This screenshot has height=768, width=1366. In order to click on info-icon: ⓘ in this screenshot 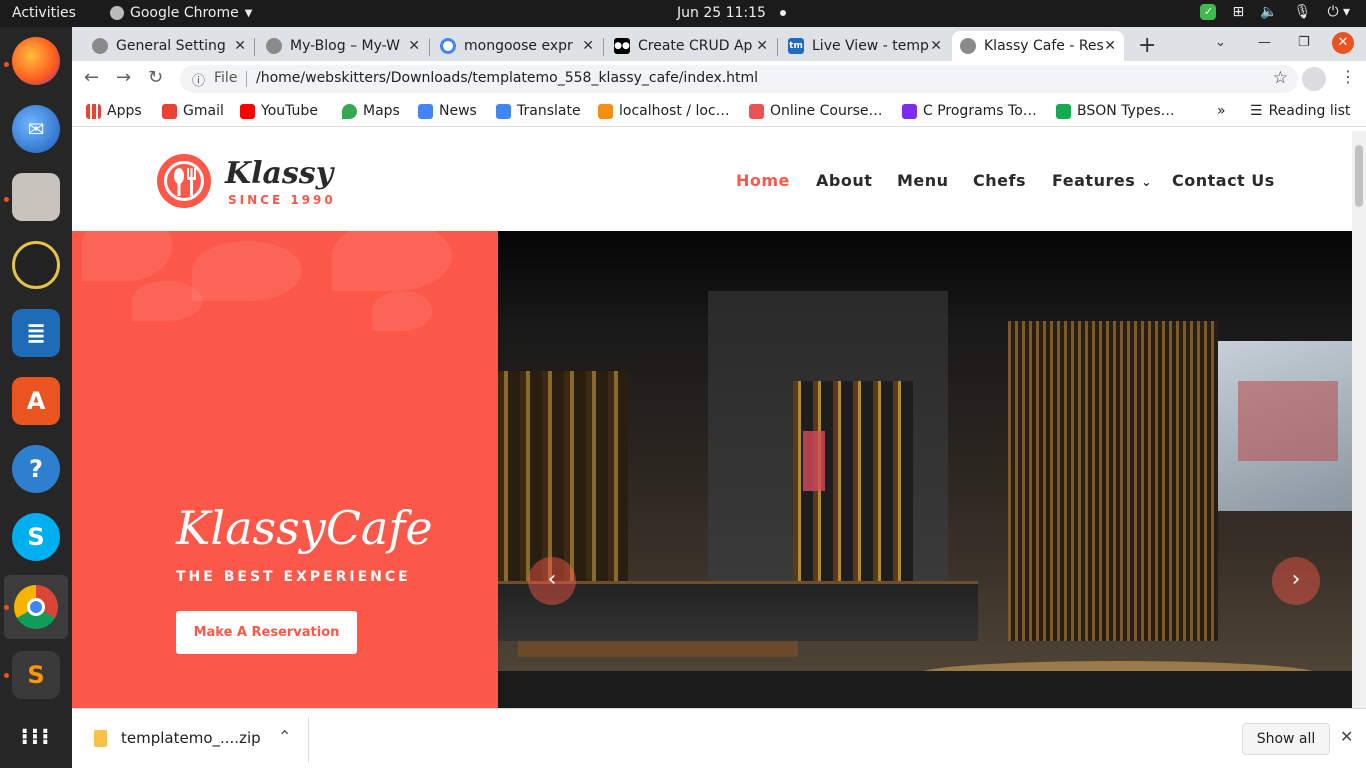, I will do `click(198, 79)`.